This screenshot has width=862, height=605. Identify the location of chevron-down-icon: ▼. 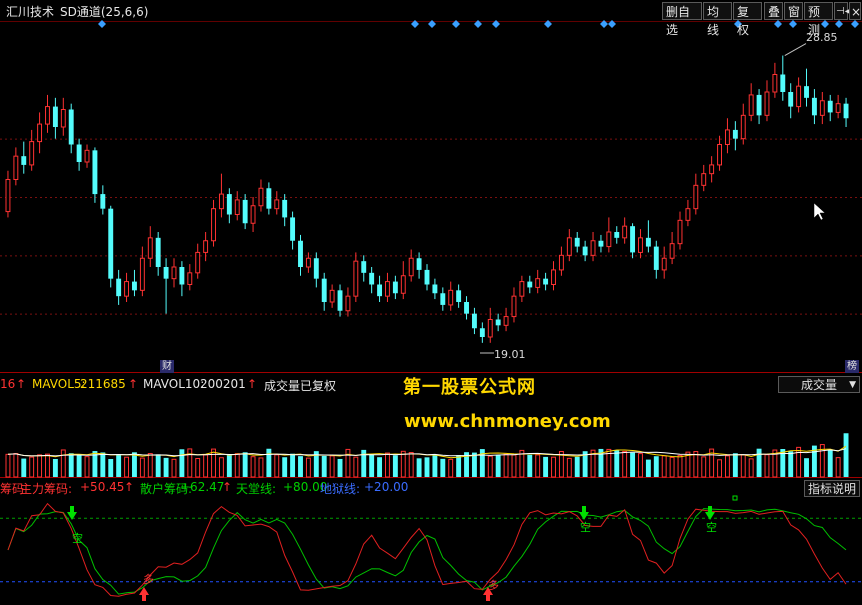
(852, 385).